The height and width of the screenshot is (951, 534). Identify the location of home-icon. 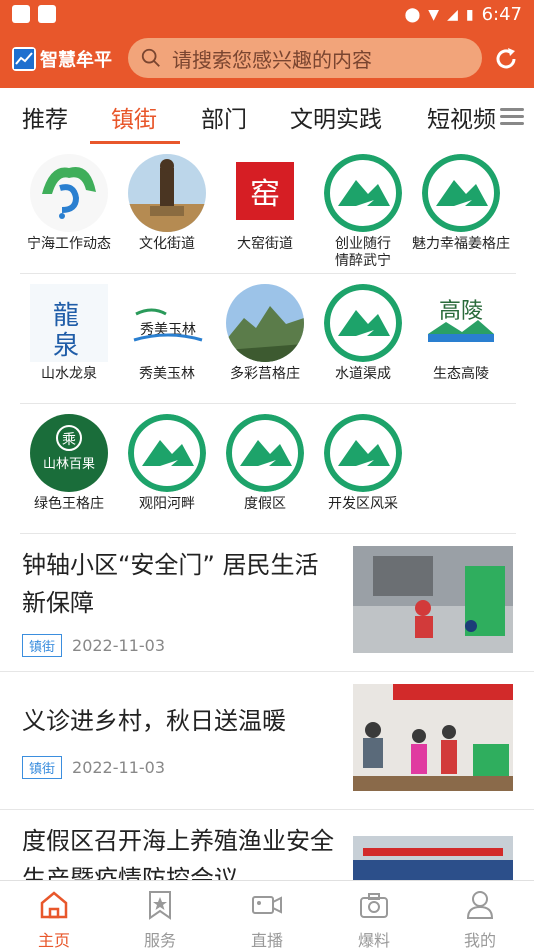
(54, 905).